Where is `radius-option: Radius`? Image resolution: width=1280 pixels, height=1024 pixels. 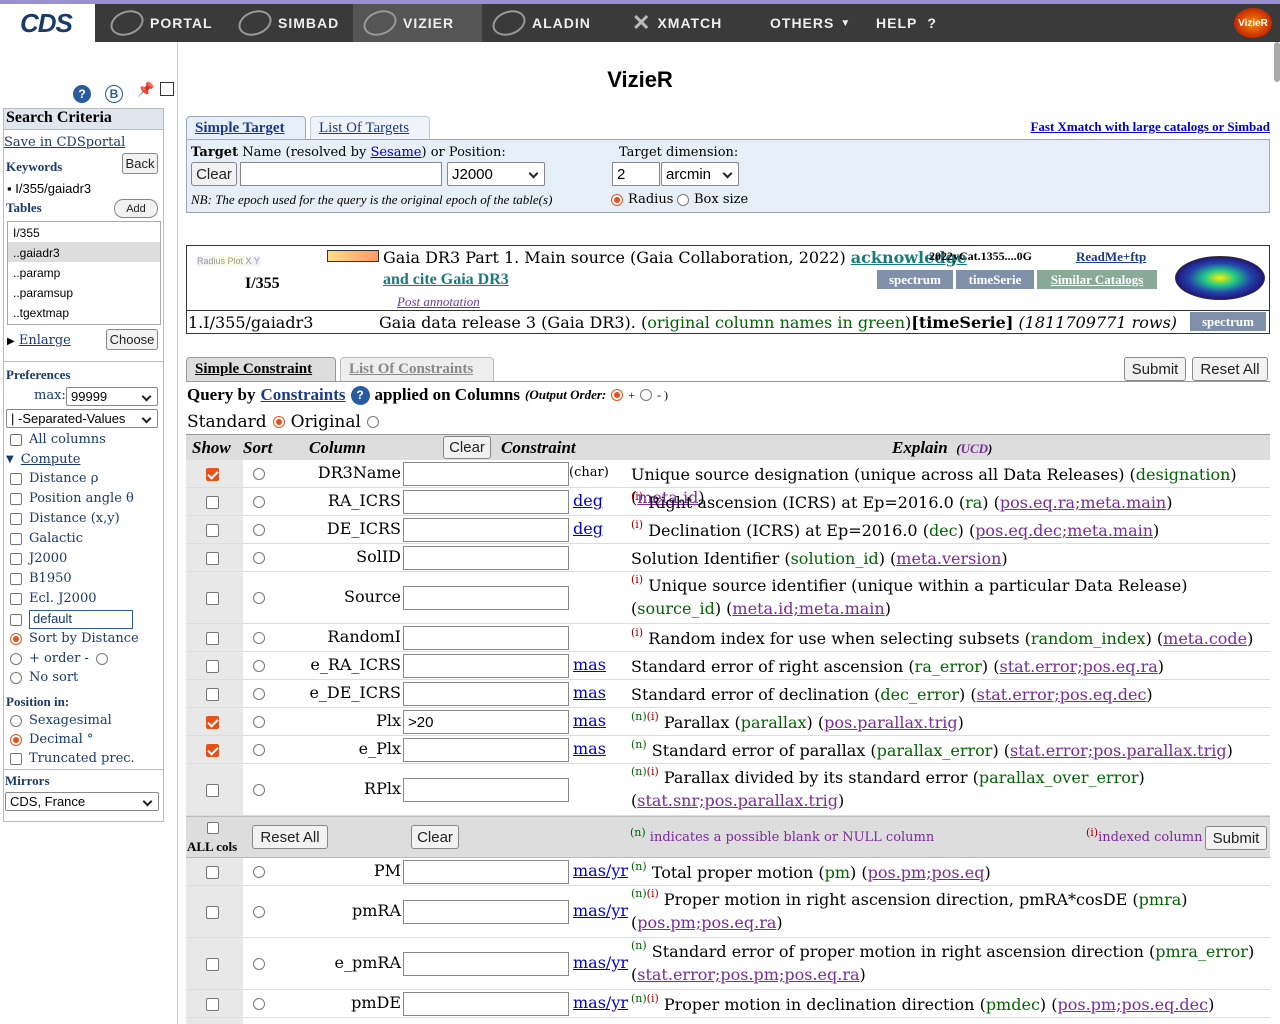 radius-option: Radius is located at coordinates (642, 199).